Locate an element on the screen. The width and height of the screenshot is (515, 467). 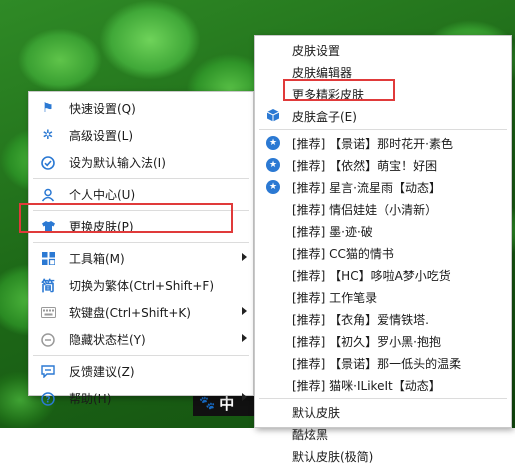
menu-item-label: 皮肤设置 is located at coordinates (316, 50).